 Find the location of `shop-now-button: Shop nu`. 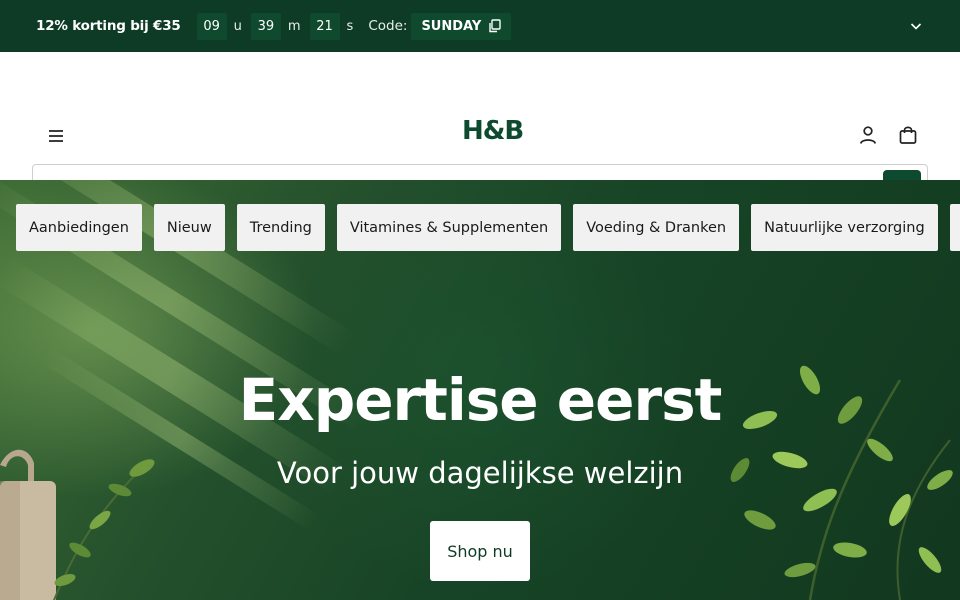

shop-now-button: Shop nu is located at coordinates (480, 551).